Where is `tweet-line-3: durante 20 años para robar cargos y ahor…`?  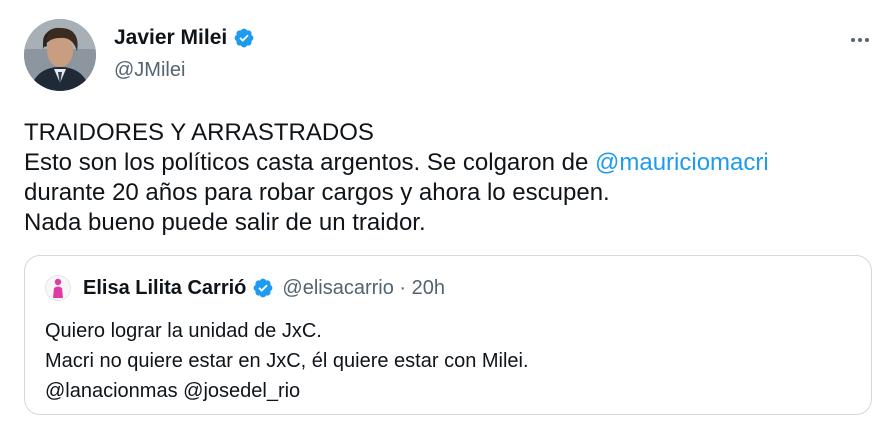
tweet-line-3: durante 20 años para robar cargos y ahor… is located at coordinates (317, 192).